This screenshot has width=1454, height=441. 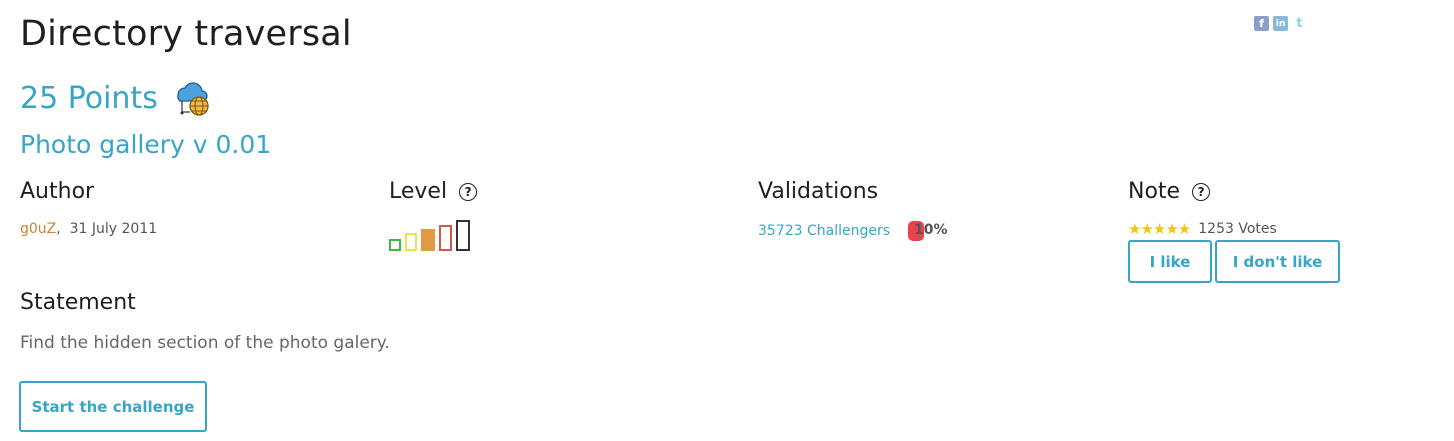 I want to click on author-heading: Author, so click(x=57, y=191).